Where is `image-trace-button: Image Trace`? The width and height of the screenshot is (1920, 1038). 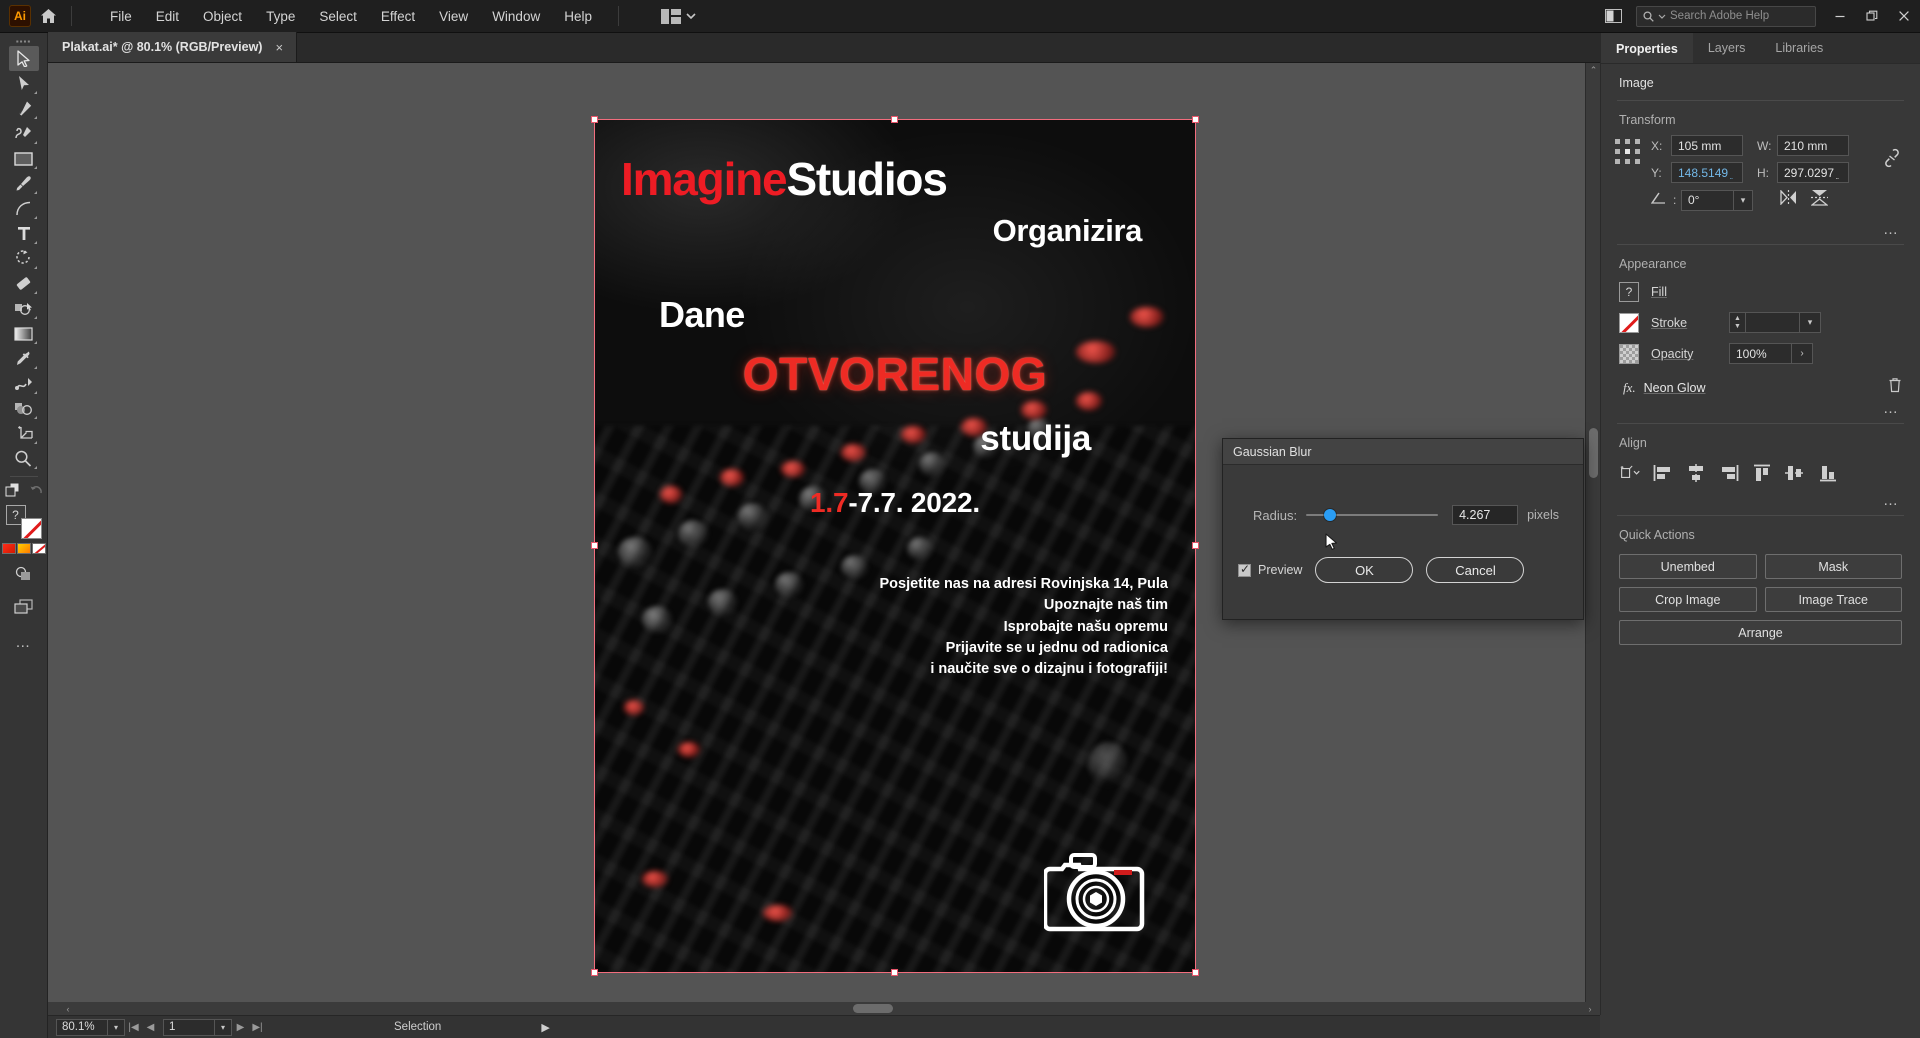
image-trace-button: Image Trace is located at coordinates (1833, 599).